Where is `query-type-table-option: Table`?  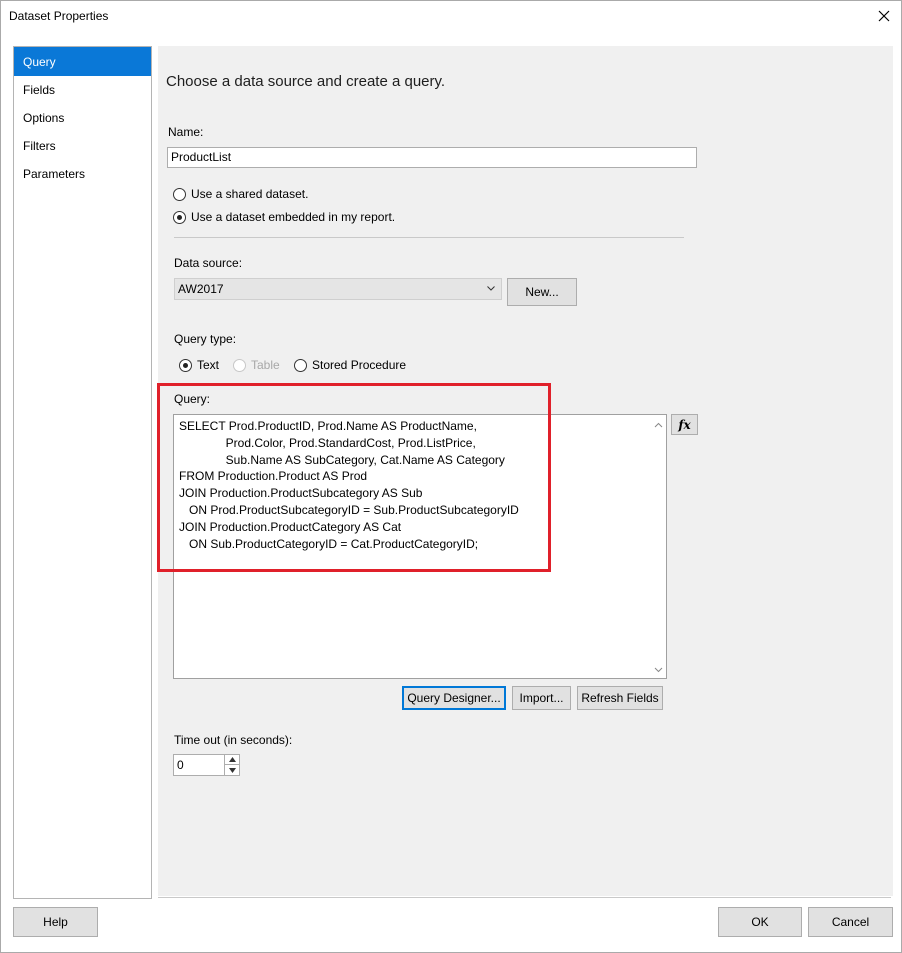
query-type-table-option: Table is located at coordinates (256, 365).